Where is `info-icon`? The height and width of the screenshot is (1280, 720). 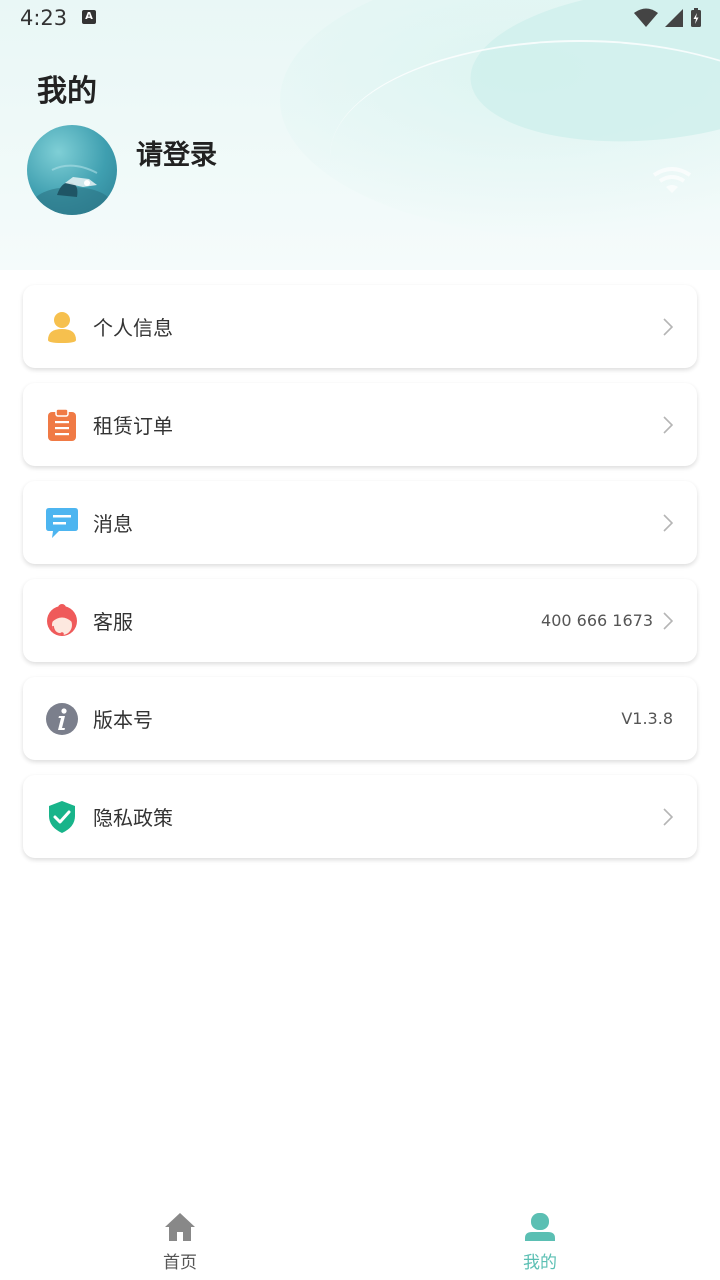
info-icon is located at coordinates (62, 719).